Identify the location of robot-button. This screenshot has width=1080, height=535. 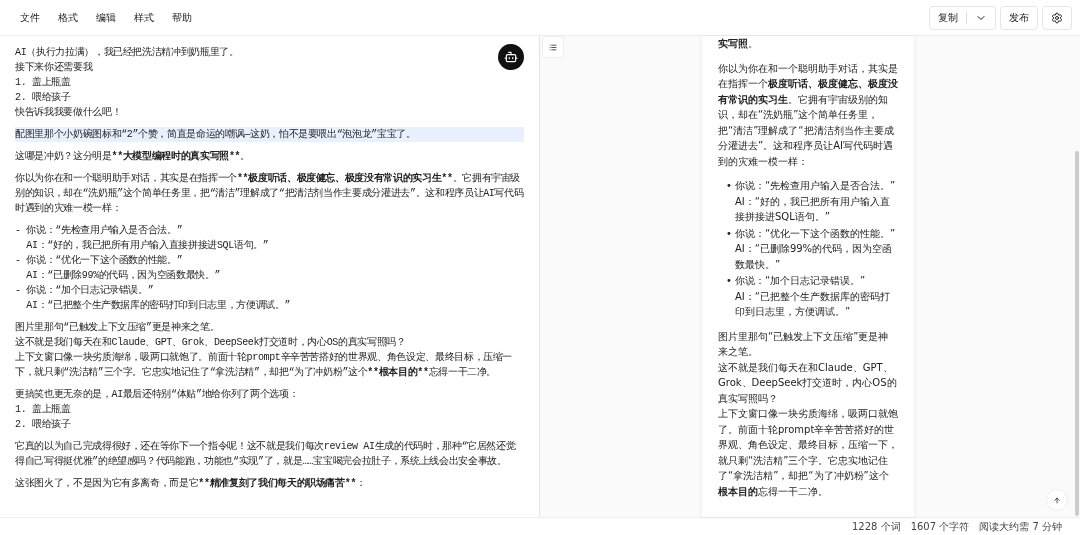
(511, 57).